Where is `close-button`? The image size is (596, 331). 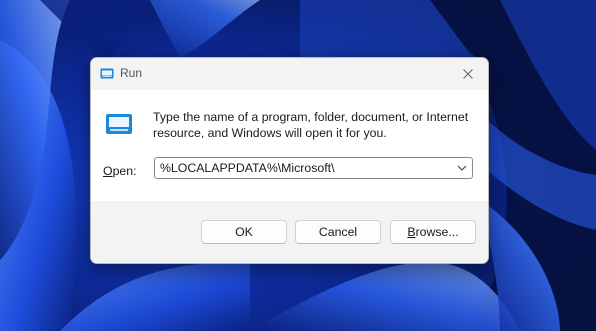
close-button is located at coordinates (468, 74).